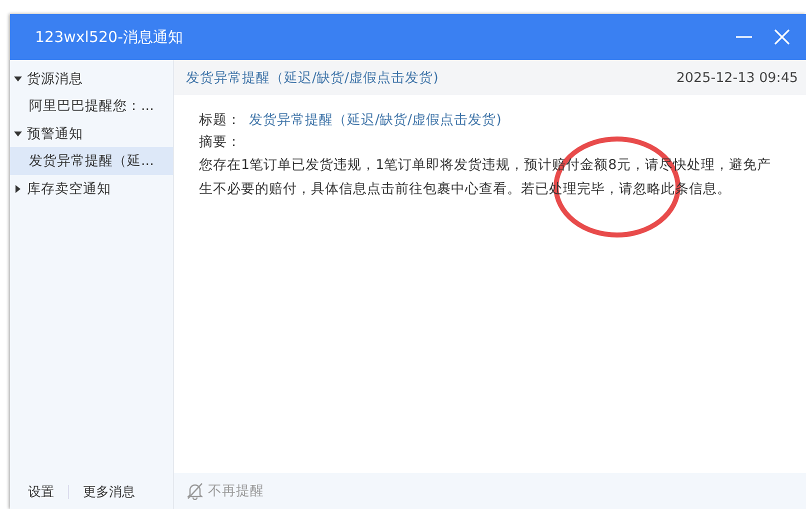 The width and height of the screenshot is (806, 509). I want to click on bell-off-icon, so click(195, 491).